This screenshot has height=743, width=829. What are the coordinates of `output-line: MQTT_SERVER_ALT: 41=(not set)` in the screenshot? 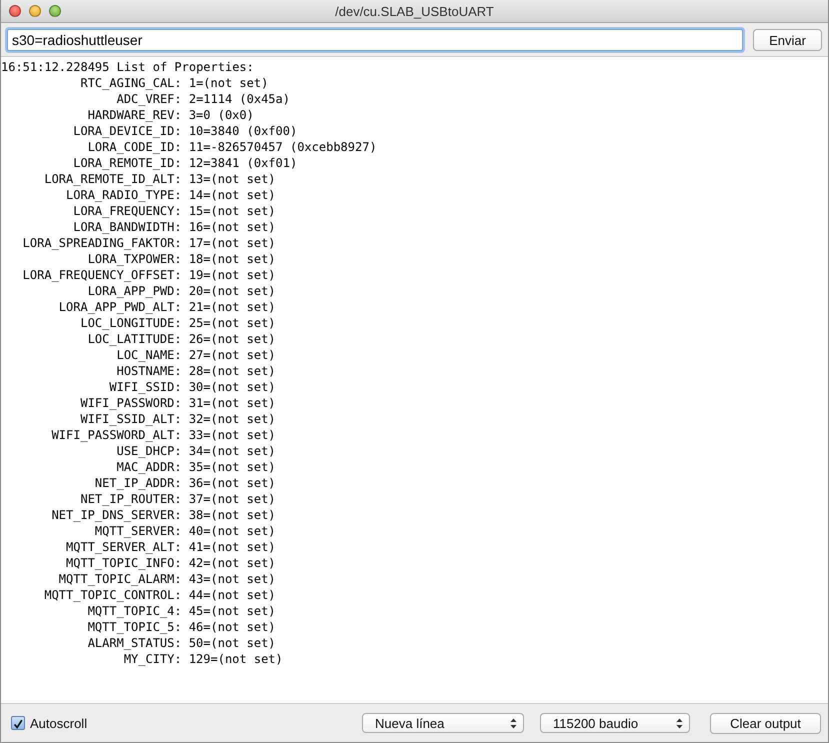 It's located at (170, 547).